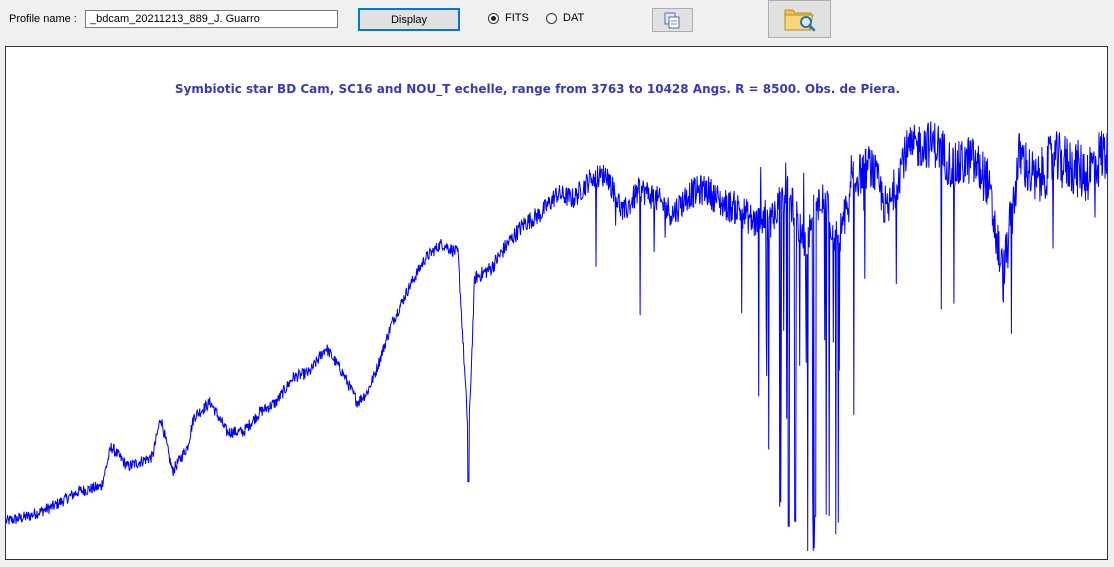 Image resolution: width=1114 pixels, height=567 pixels. I want to click on display-button: Display, so click(409, 19).